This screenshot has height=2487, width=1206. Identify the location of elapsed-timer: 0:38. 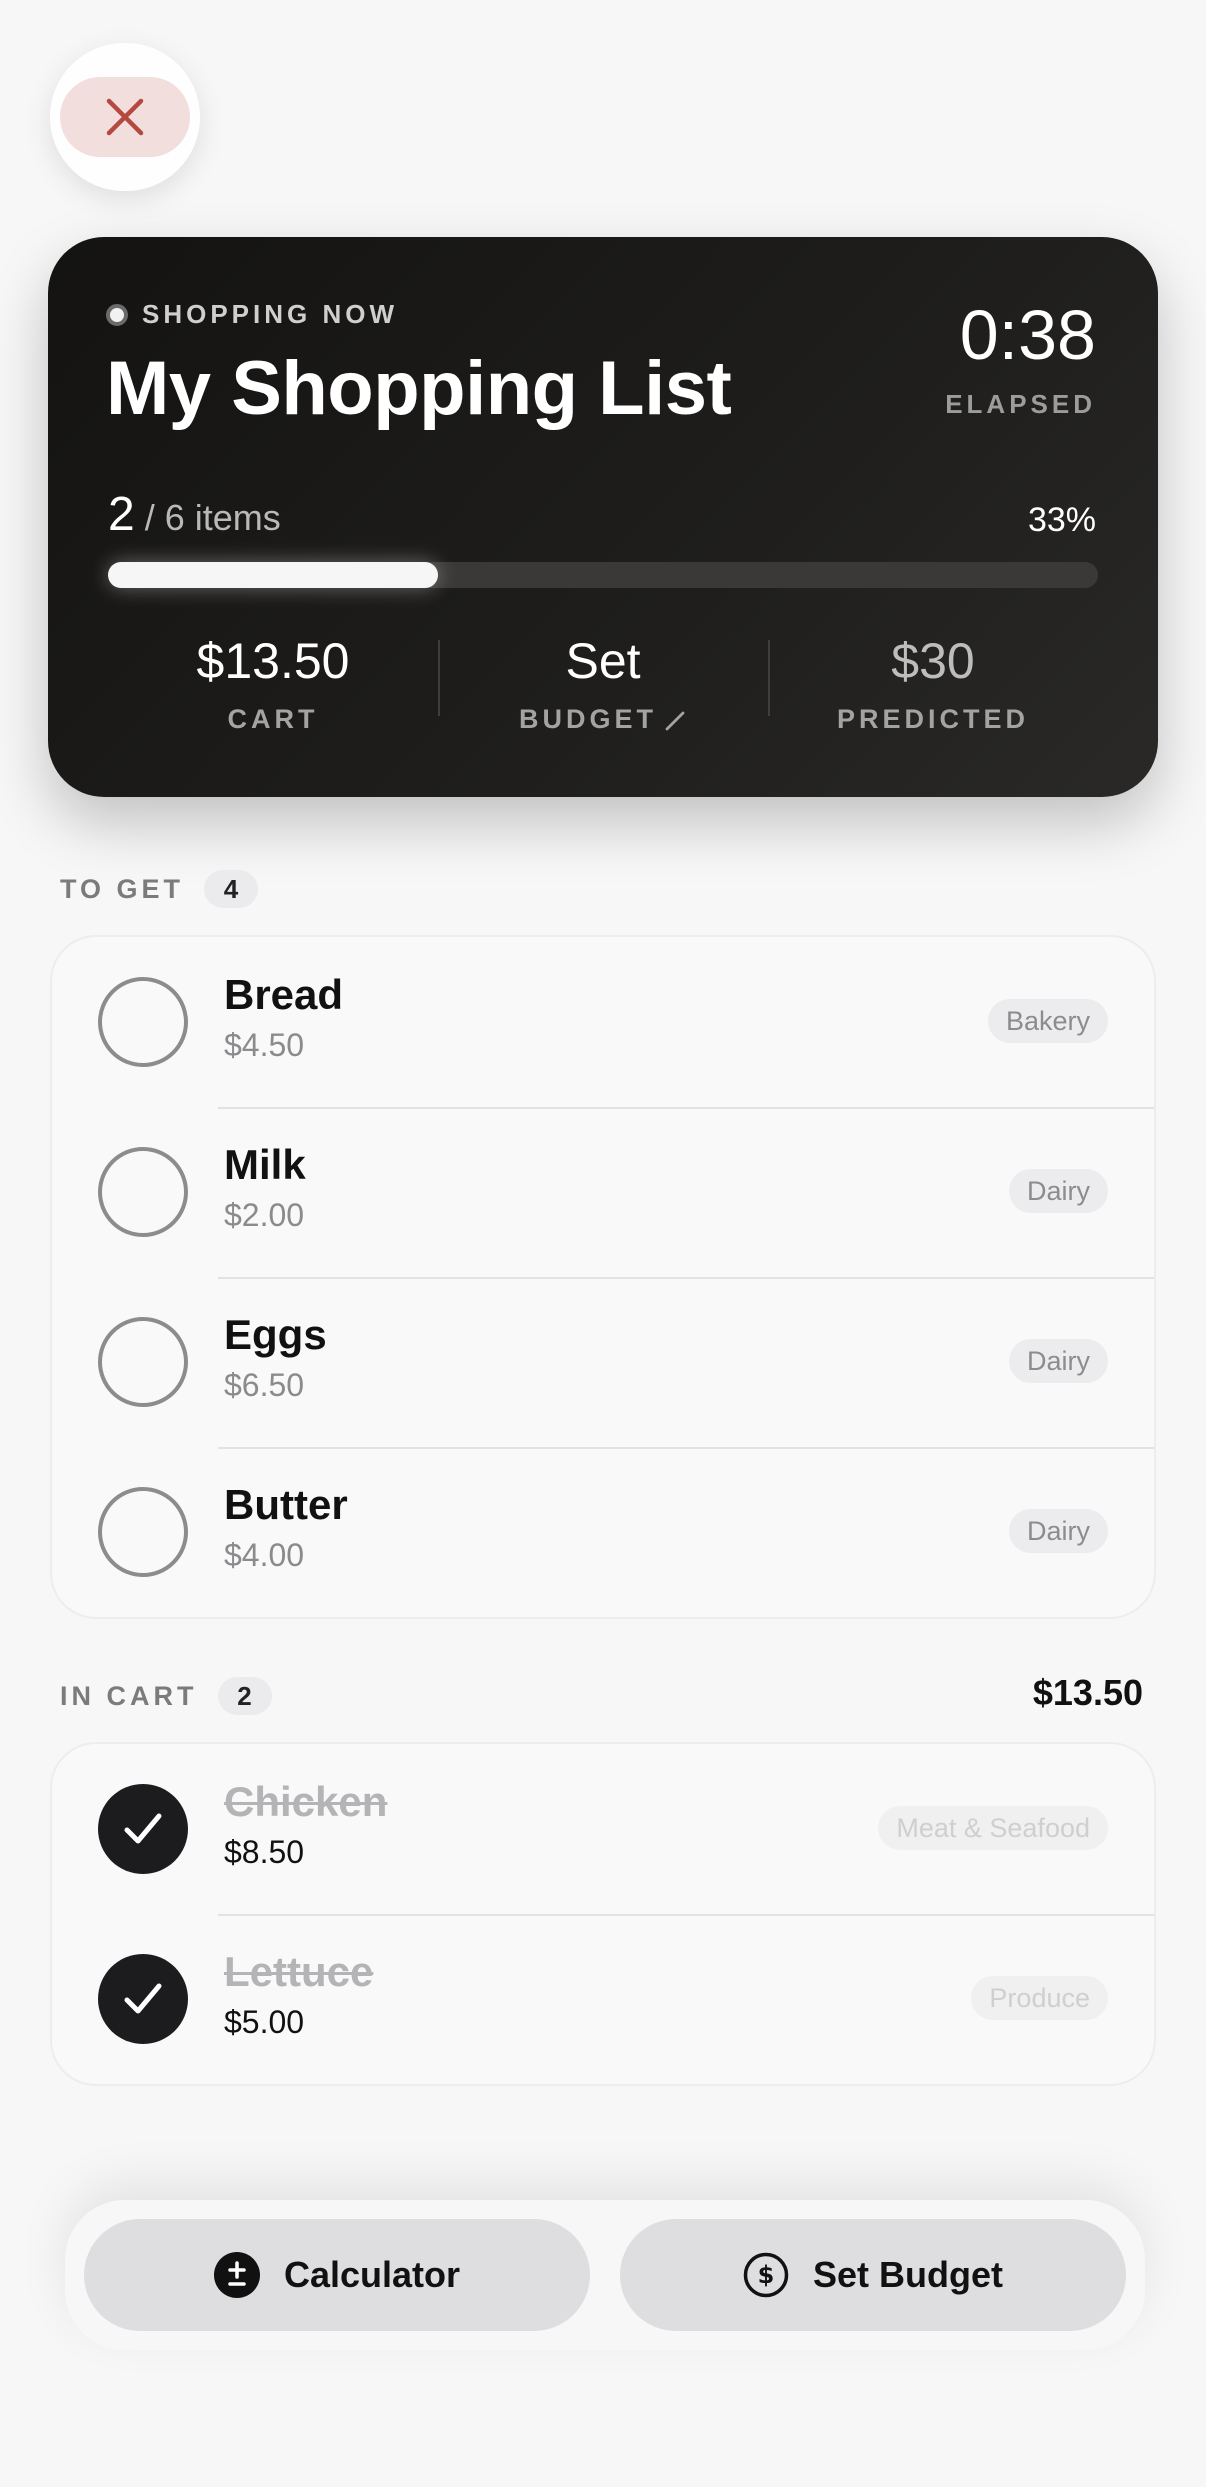
(1027, 335).